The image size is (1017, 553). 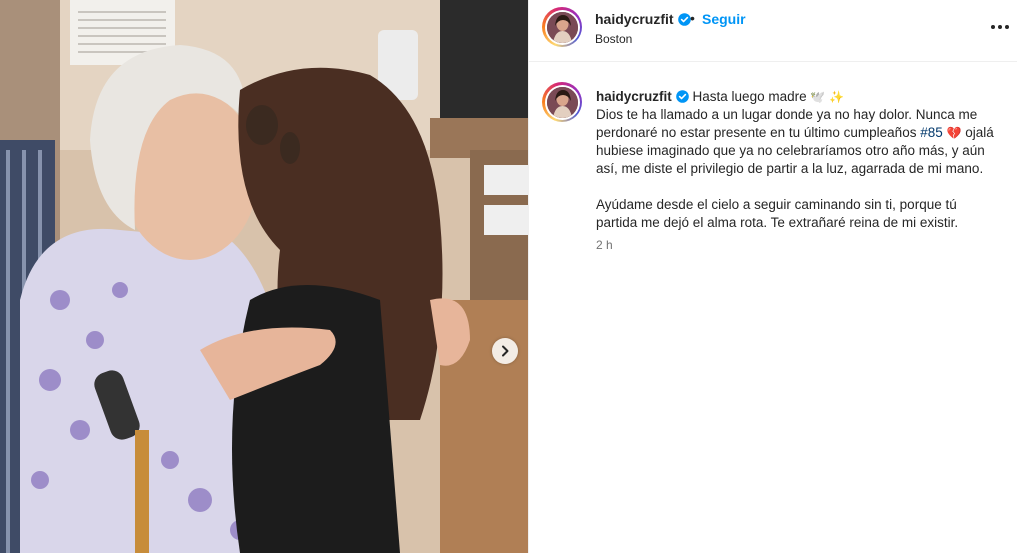 I want to click on broken-heart-emoji: 💔, so click(x=954, y=133).